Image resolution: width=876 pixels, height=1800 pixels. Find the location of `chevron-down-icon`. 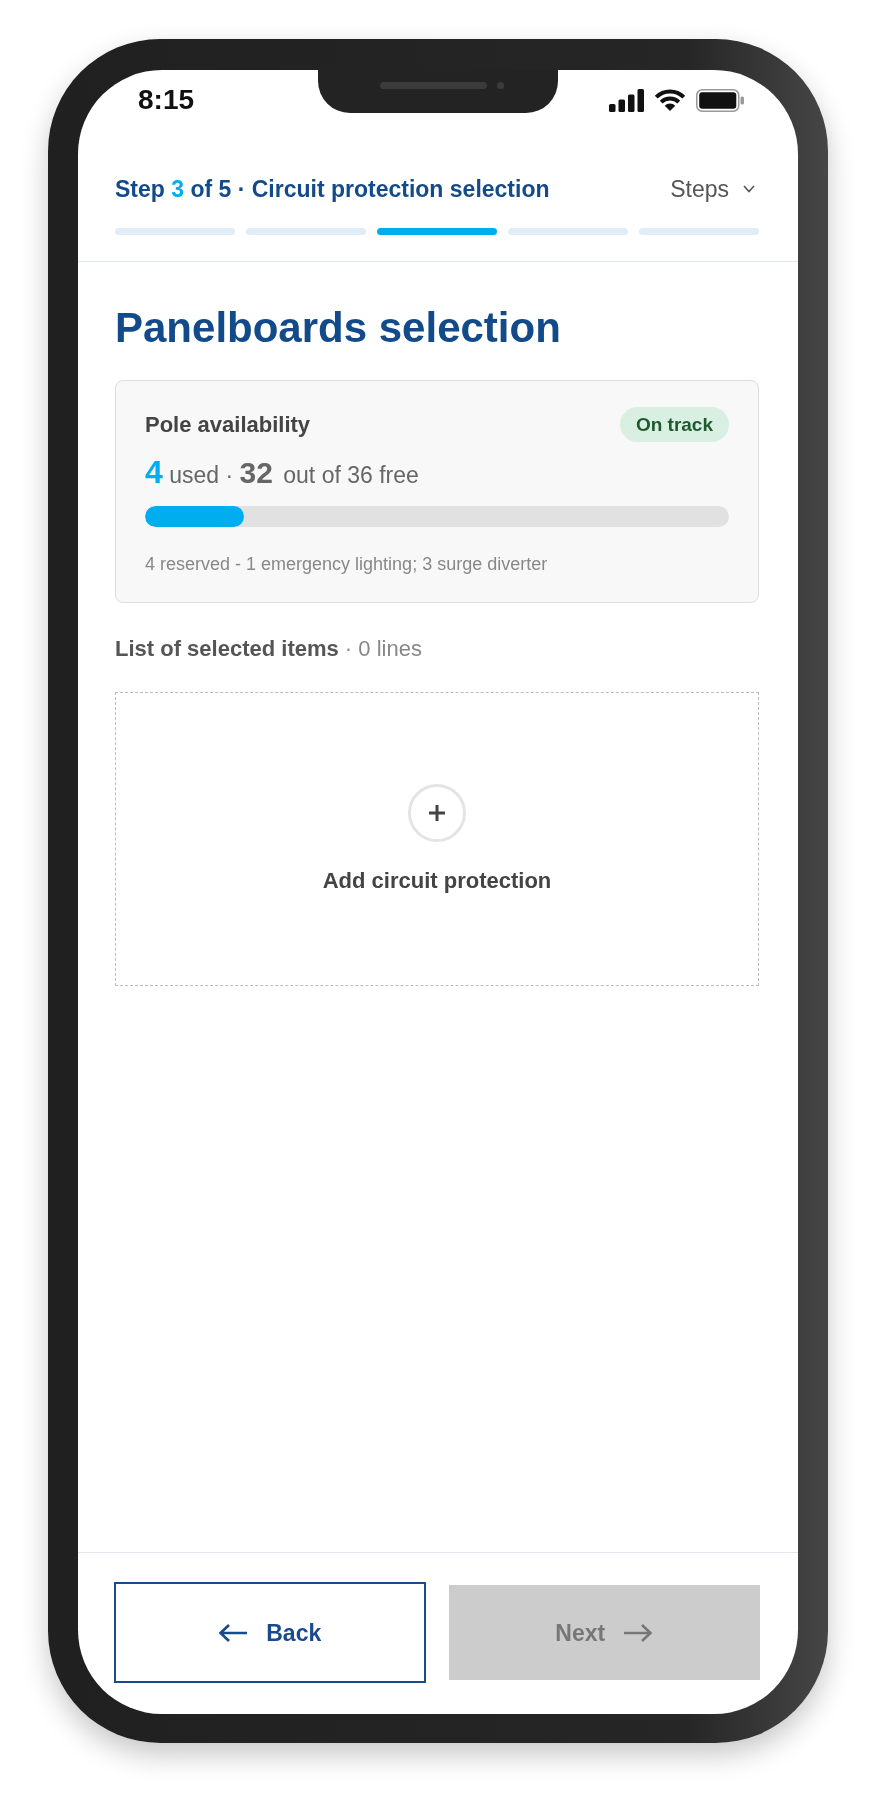

chevron-down-icon is located at coordinates (749, 189).